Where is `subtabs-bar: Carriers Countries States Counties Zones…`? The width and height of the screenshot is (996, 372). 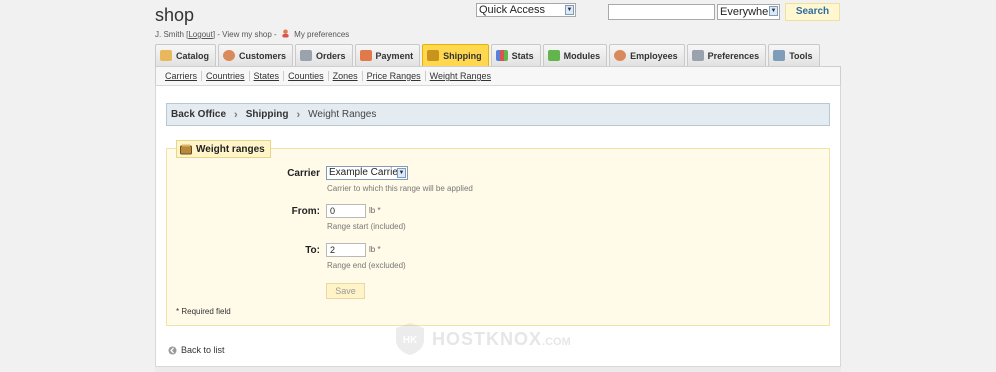 subtabs-bar: Carriers Countries States Counties Zones… is located at coordinates (498, 76).